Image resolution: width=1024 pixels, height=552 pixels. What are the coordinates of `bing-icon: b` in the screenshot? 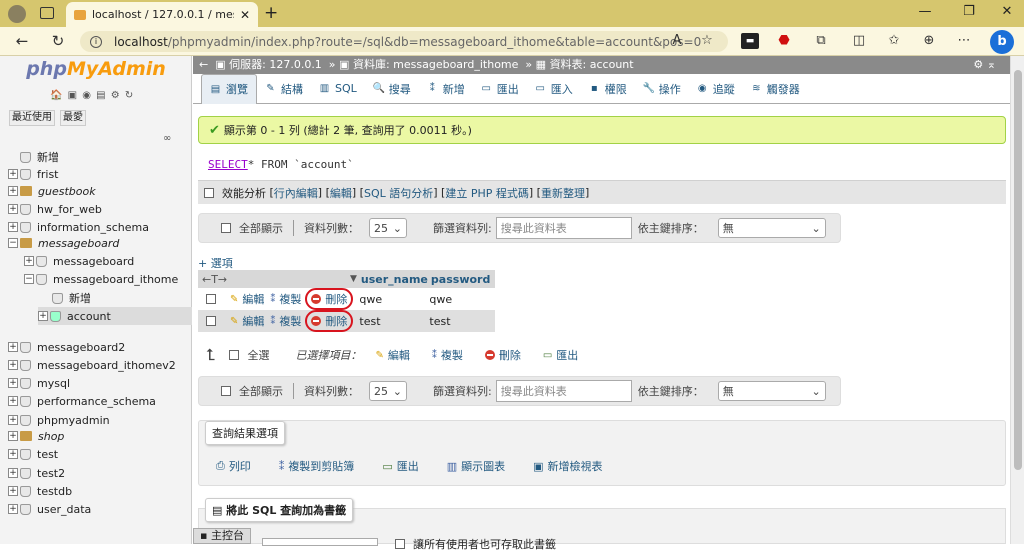 It's located at (1002, 42).